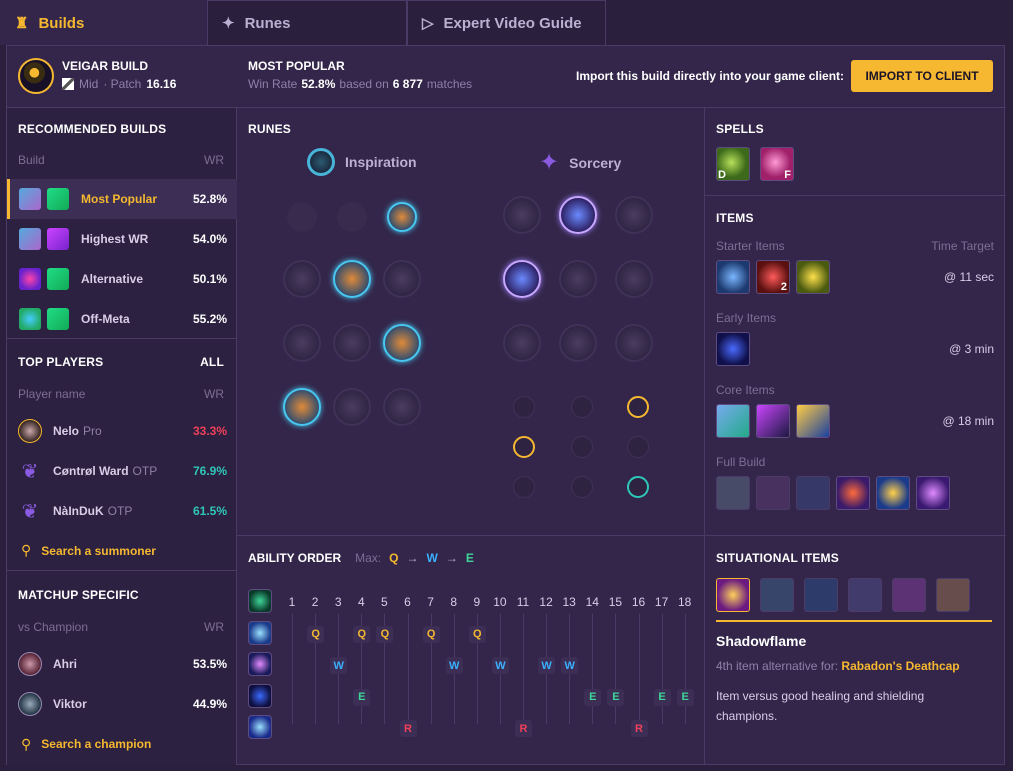 This screenshot has height=771, width=1013. I want to click on search-summoner-label: Search a summoner, so click(98, 550).